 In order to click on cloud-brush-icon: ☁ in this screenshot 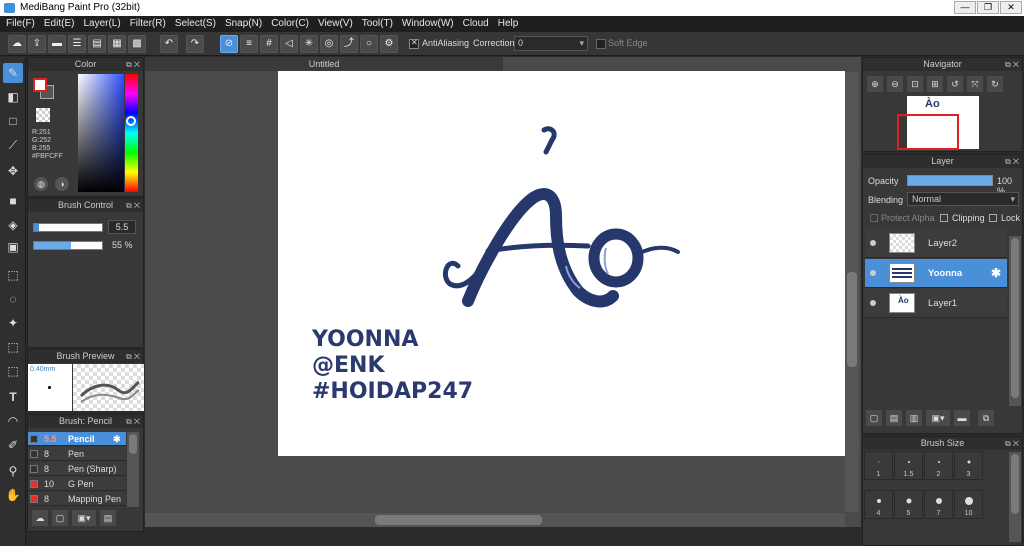, I will do `click(40, 518)`.